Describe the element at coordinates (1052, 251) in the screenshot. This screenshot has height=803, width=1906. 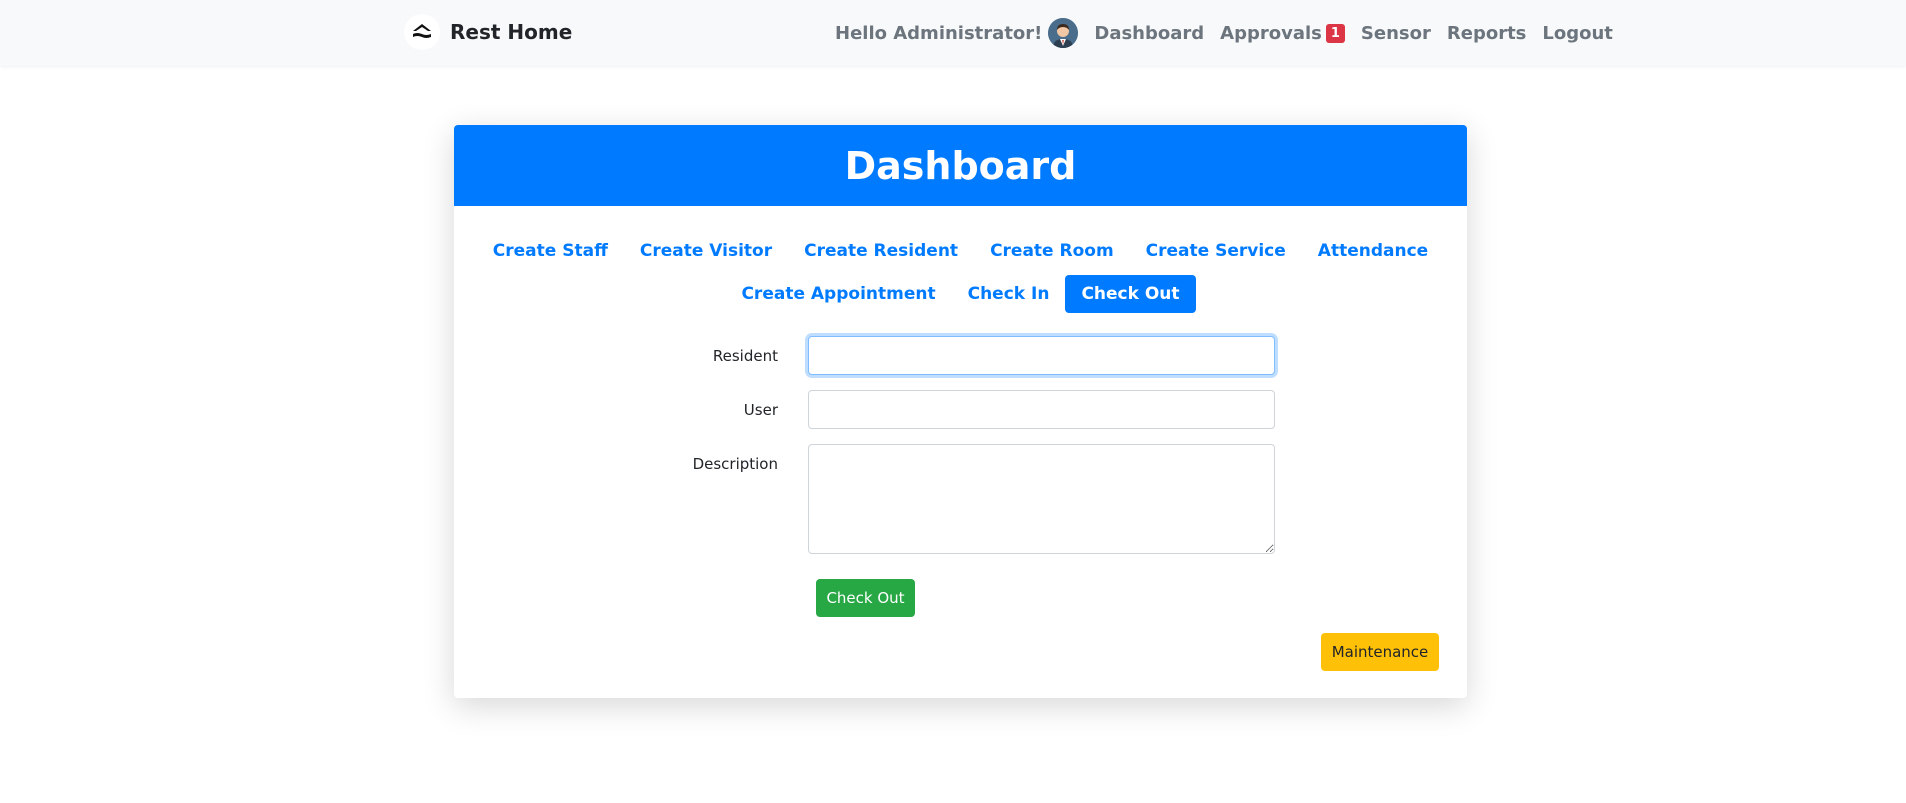
I see `menu-create-room: Create Room` at that location.